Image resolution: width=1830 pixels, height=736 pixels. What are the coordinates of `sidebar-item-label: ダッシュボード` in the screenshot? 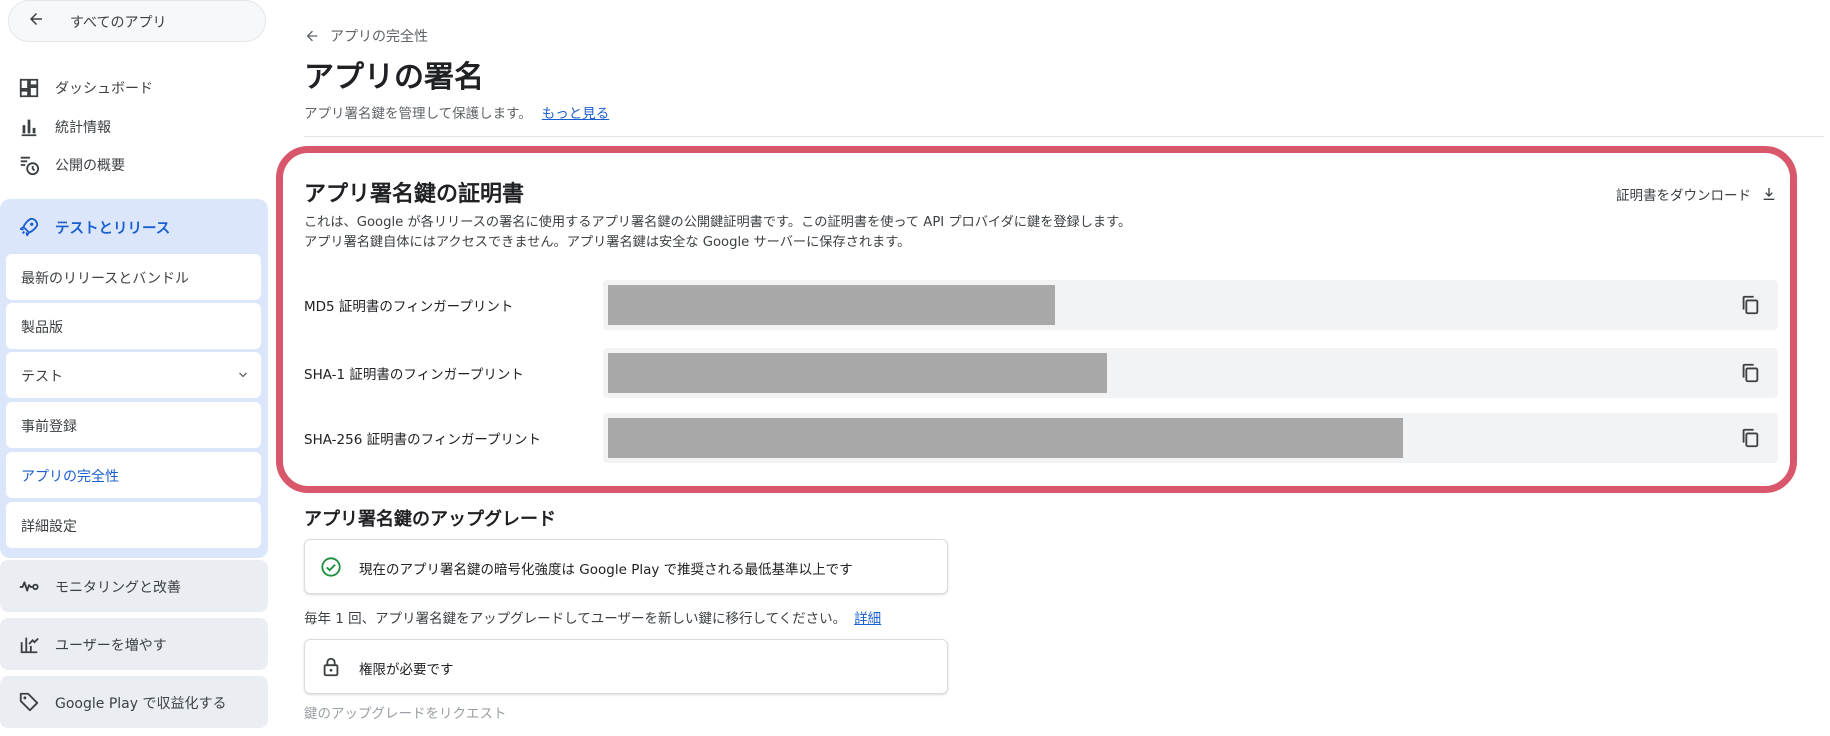 It's located at (104, 89).